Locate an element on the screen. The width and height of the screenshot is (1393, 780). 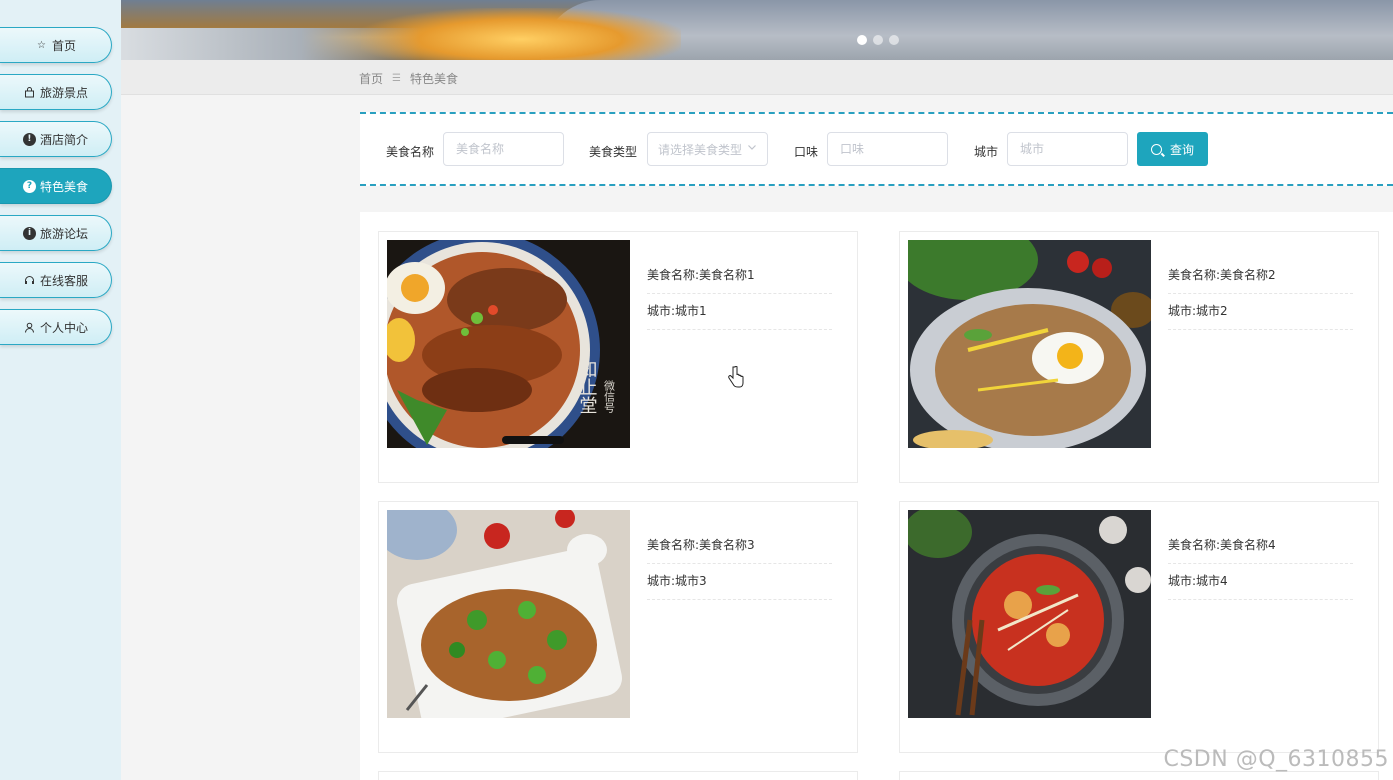
carousel-indicators is located at coordinates (878, 40).